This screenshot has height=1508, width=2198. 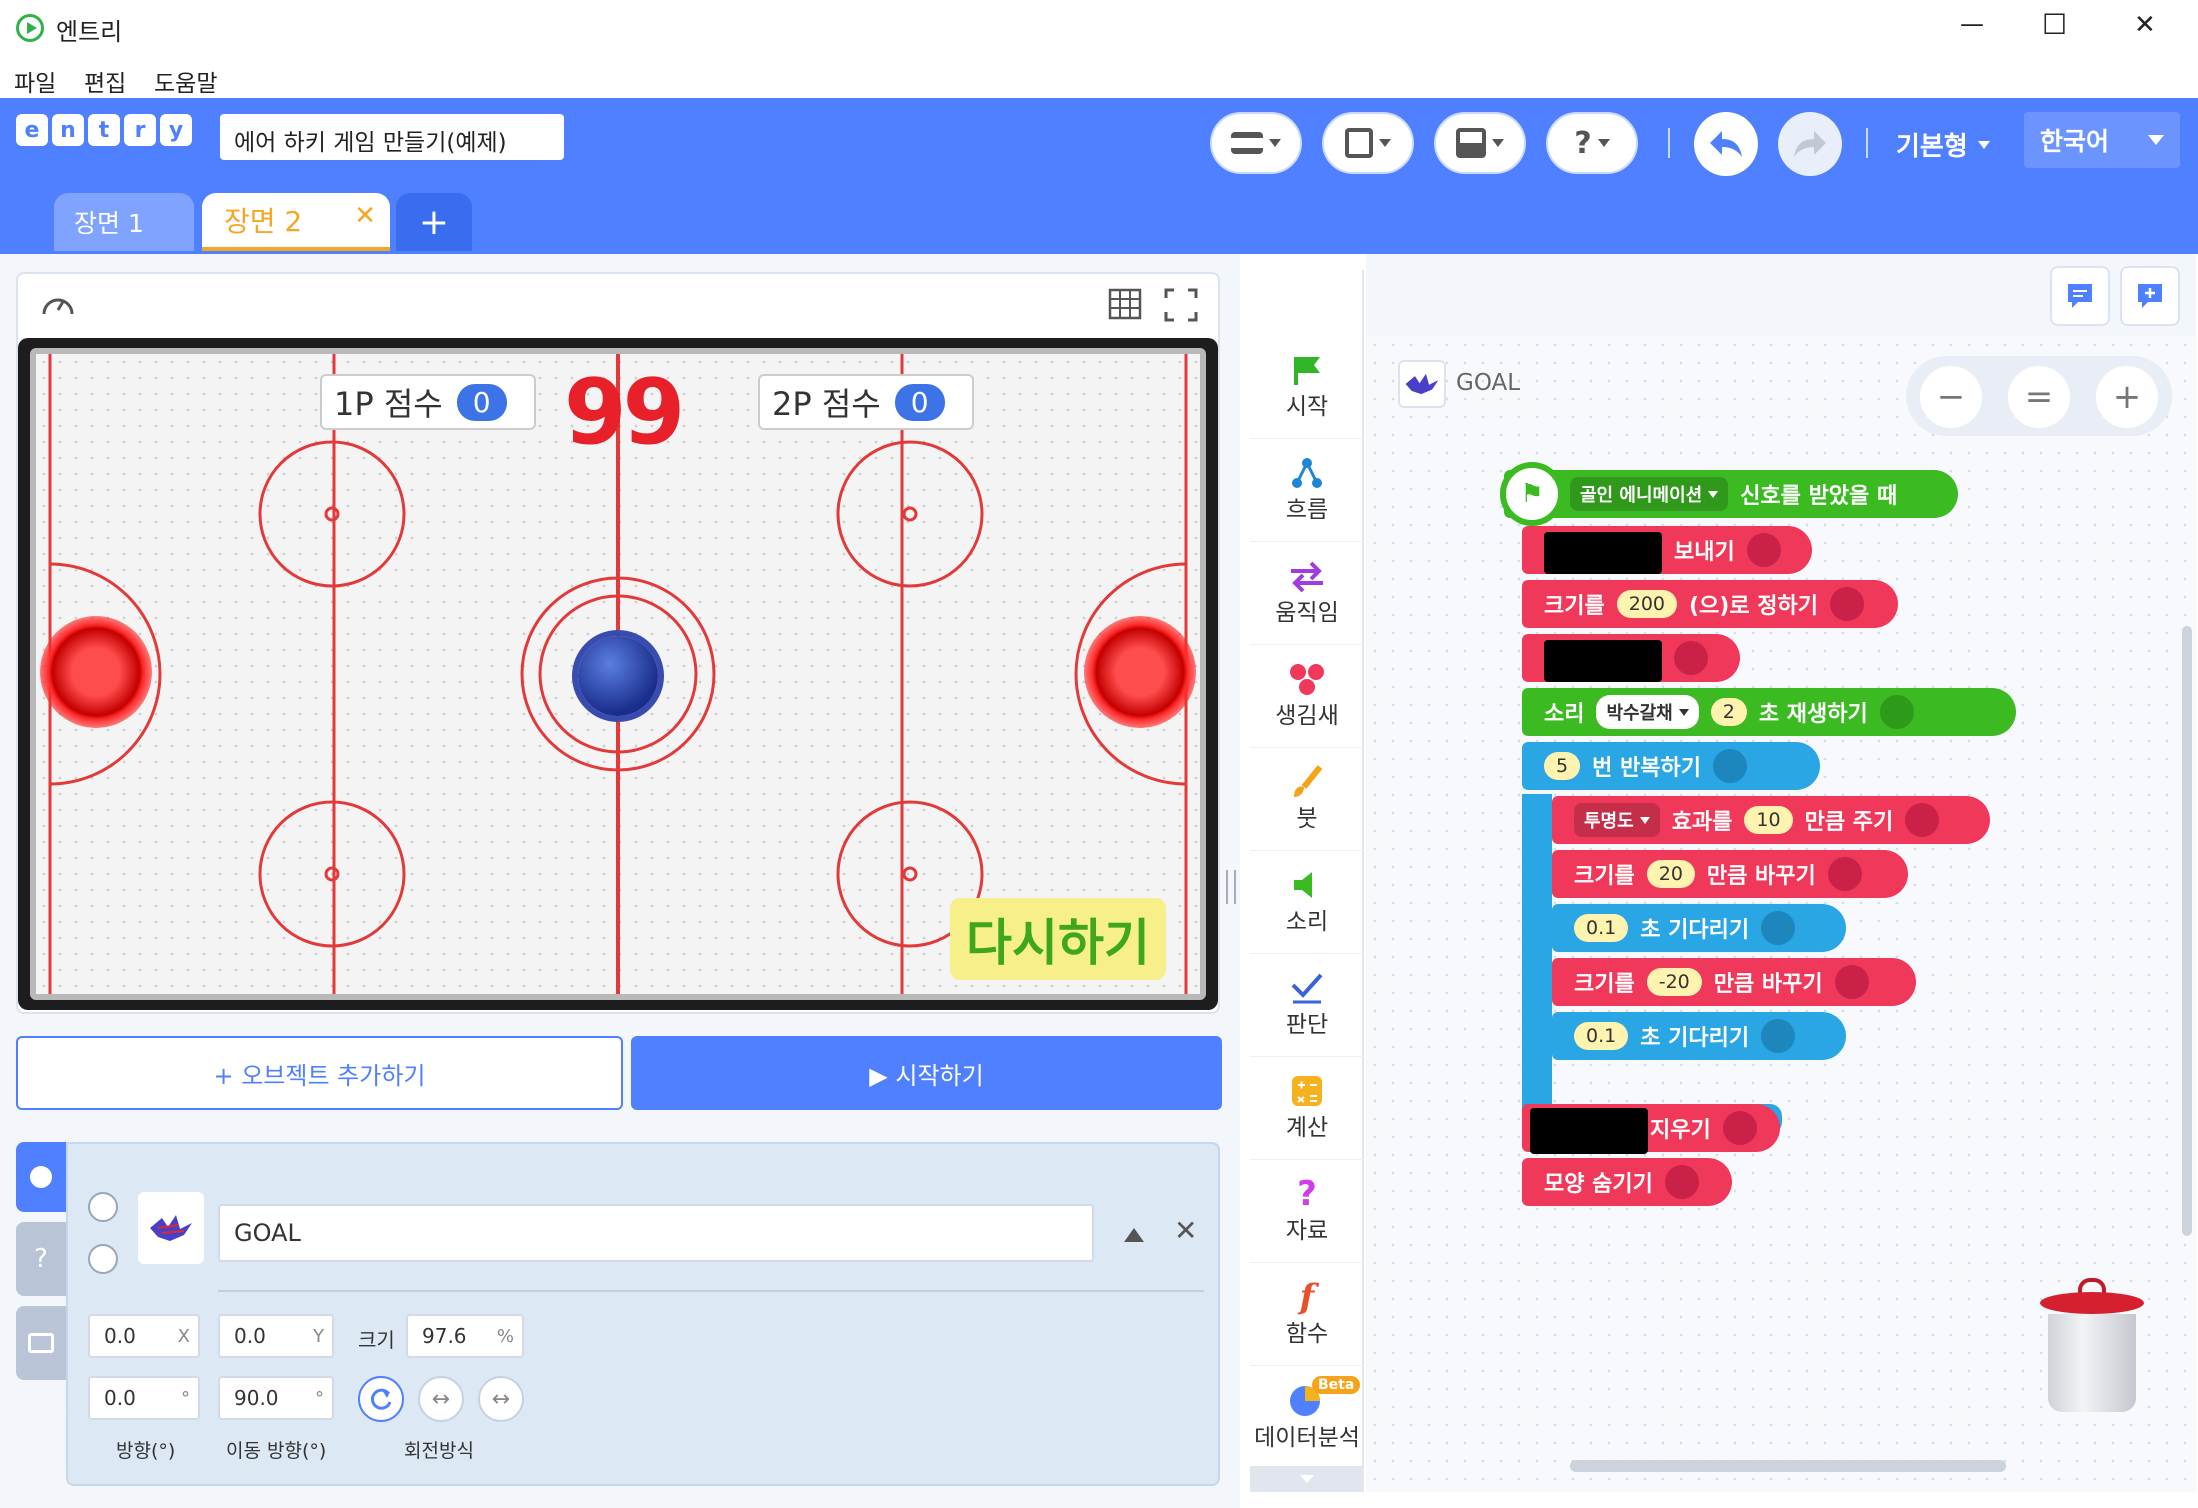 I want to click on add-comment-button, so click(x=2150, y=296).